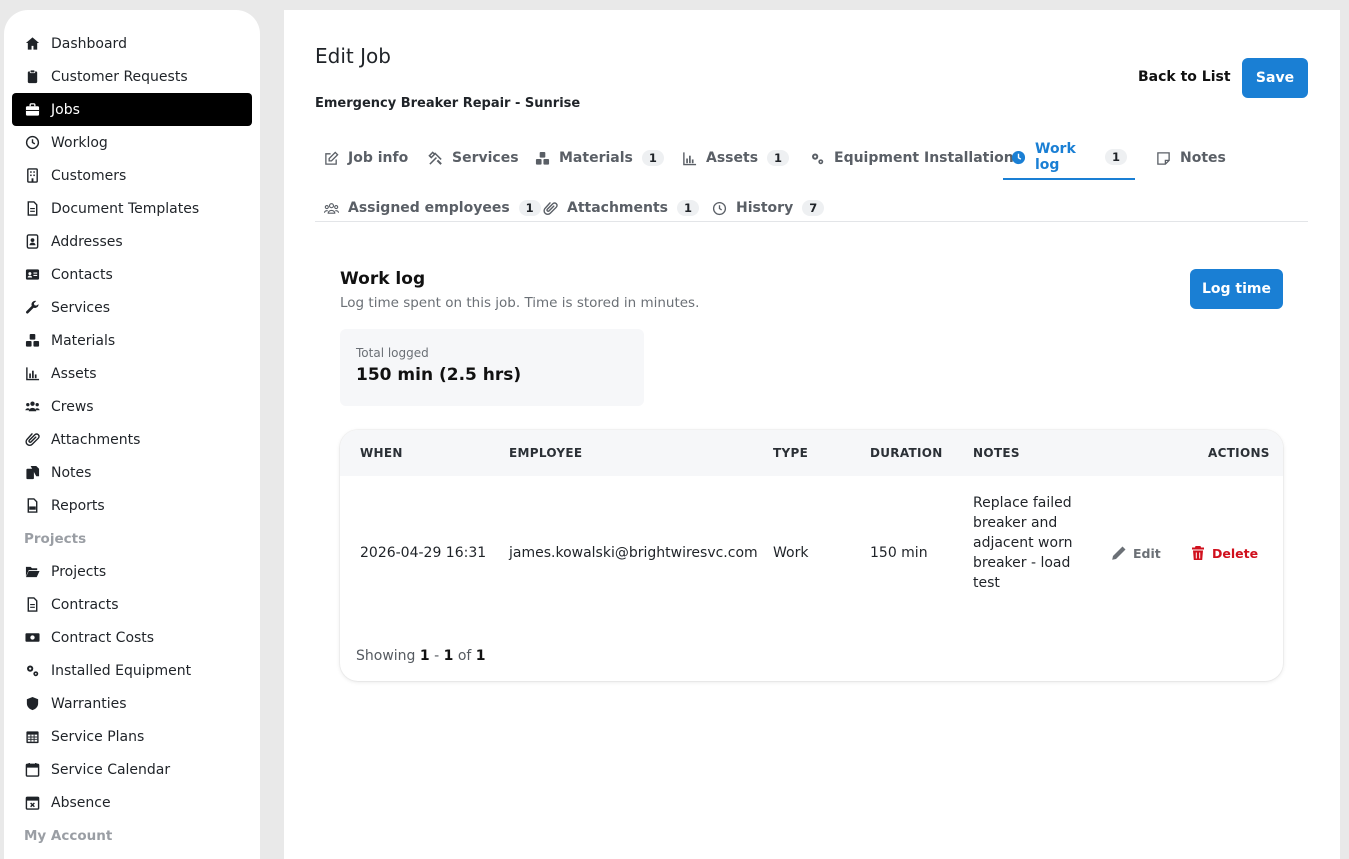  Describe the element at coordinates (132, 43) in the screenshot. I see `sidebar-item-dashboard: Dashboard` at that location.